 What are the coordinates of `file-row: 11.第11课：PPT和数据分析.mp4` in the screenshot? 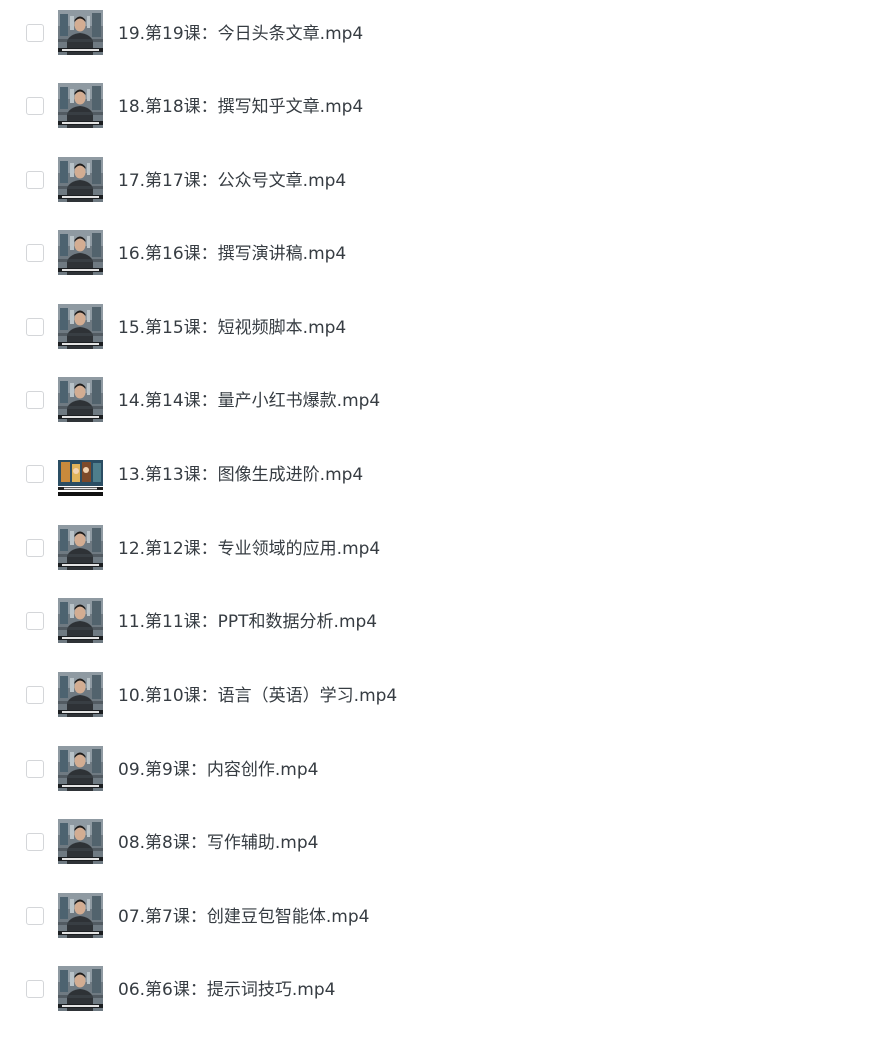 It's located at (446, 641).